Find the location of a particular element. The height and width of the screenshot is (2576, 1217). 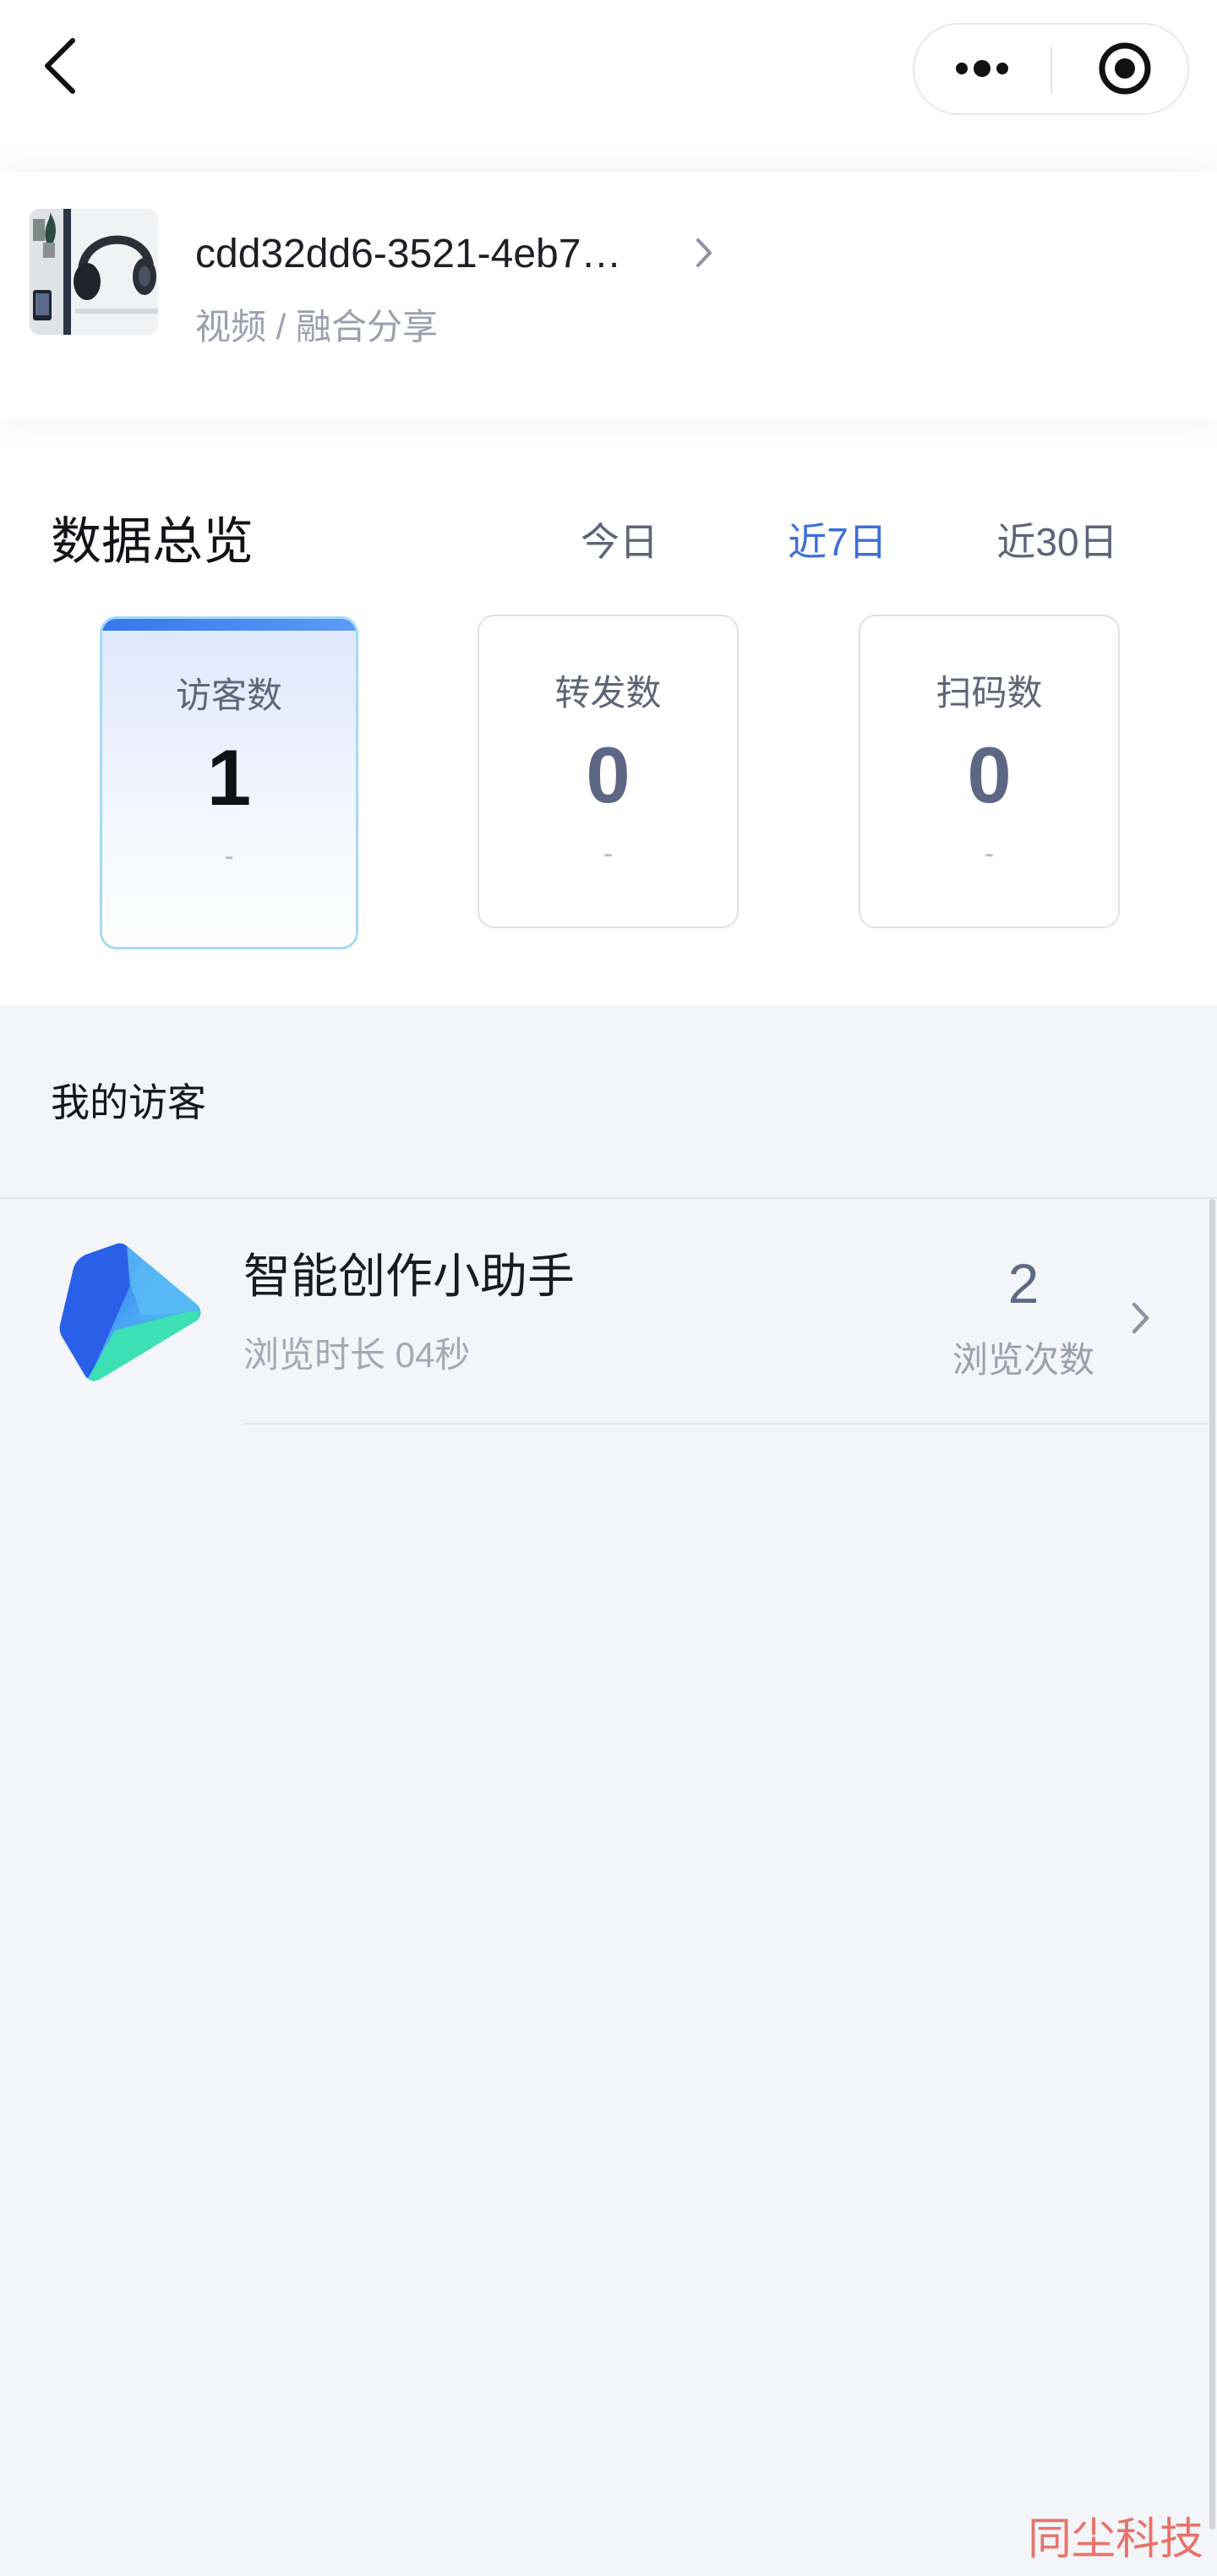

mini-program-capsule is located at coordinates (1051, 69).